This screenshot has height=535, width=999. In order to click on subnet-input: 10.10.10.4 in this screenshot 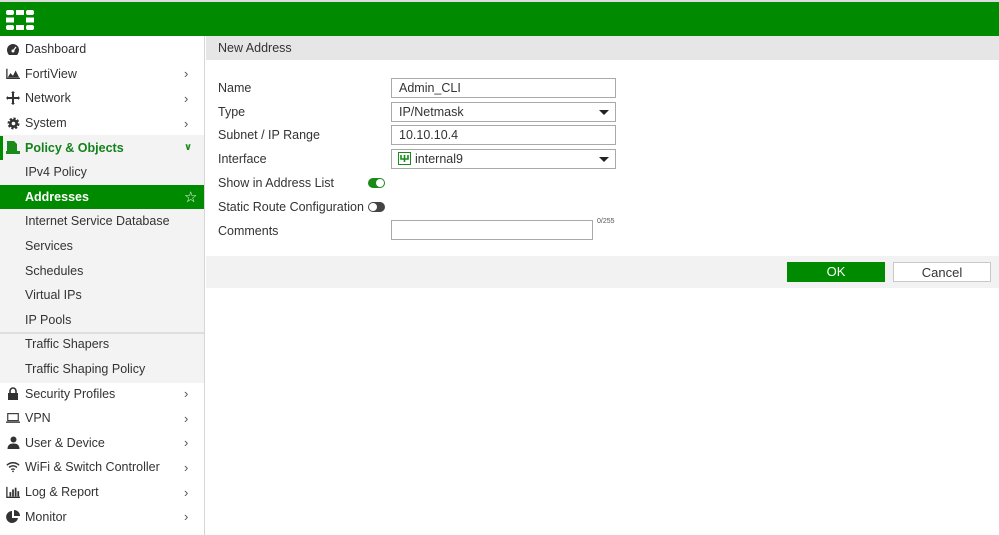, I will do `click(503, 135)`.